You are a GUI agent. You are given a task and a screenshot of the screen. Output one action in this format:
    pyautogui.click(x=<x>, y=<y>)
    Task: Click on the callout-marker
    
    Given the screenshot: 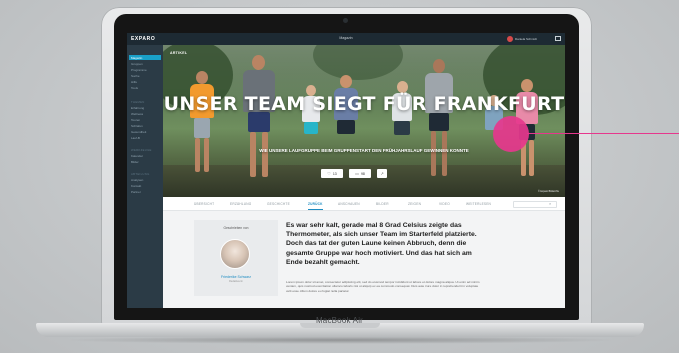 What is the action you would take?
    pyautogui.click(x=511, y=134)
    